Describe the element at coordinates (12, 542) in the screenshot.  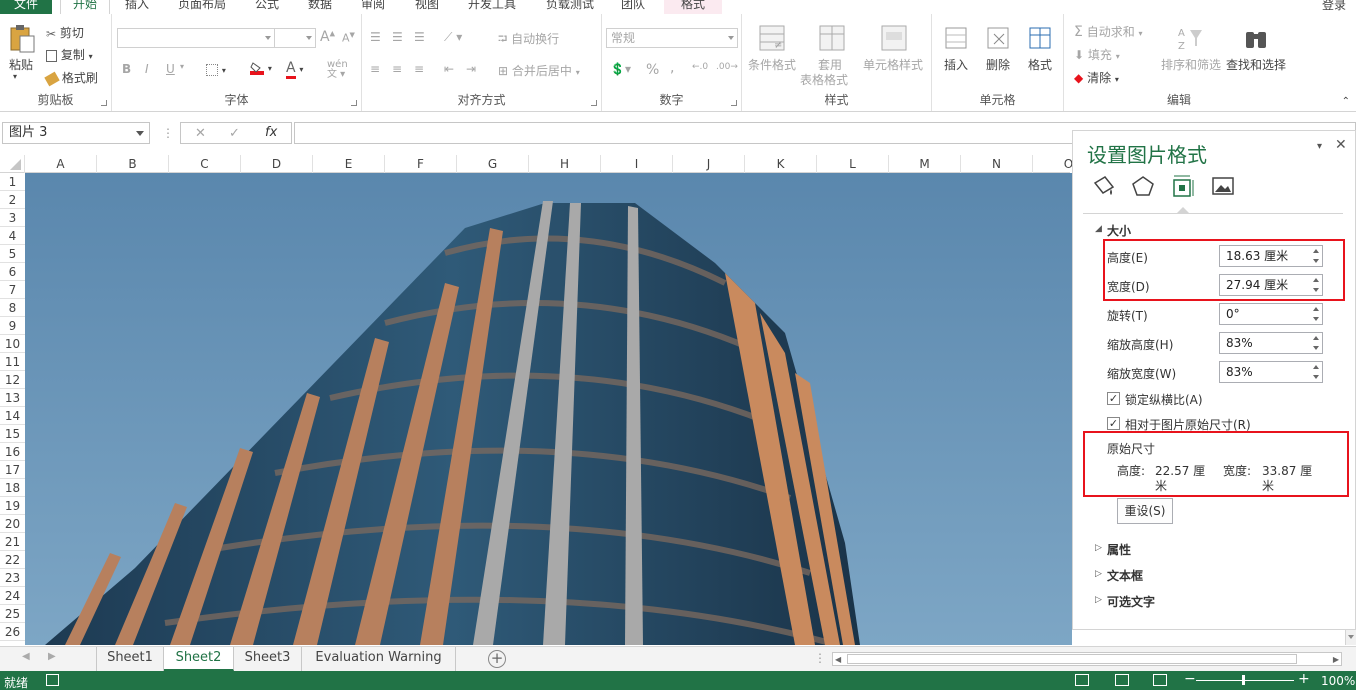
I see `row-header: 21` at that location.